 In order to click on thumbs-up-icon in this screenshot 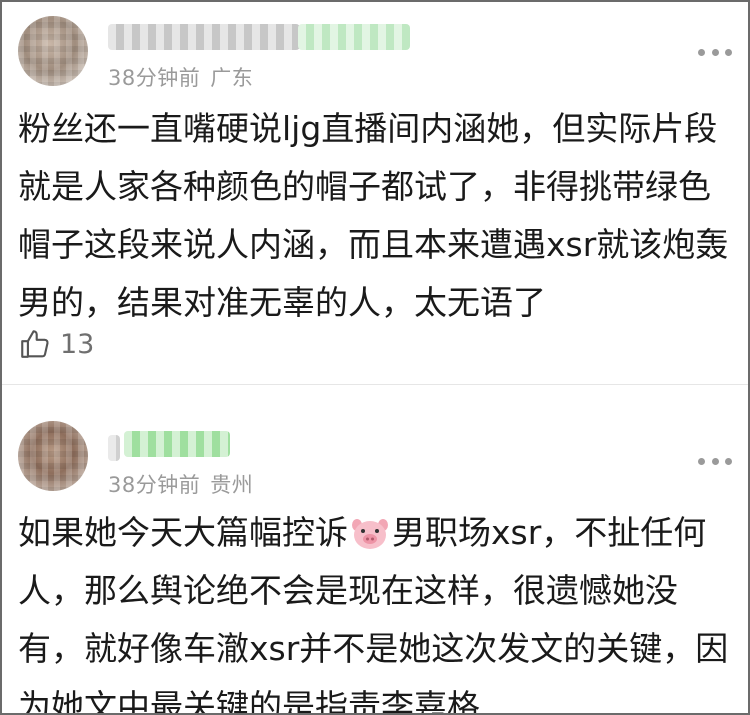, I will do `click(35, 344)`.